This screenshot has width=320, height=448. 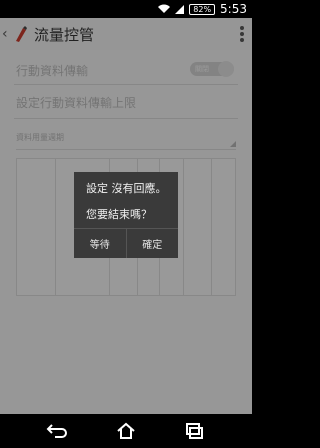 I want to click on clock: 5:53, so click(x=233, y=9).